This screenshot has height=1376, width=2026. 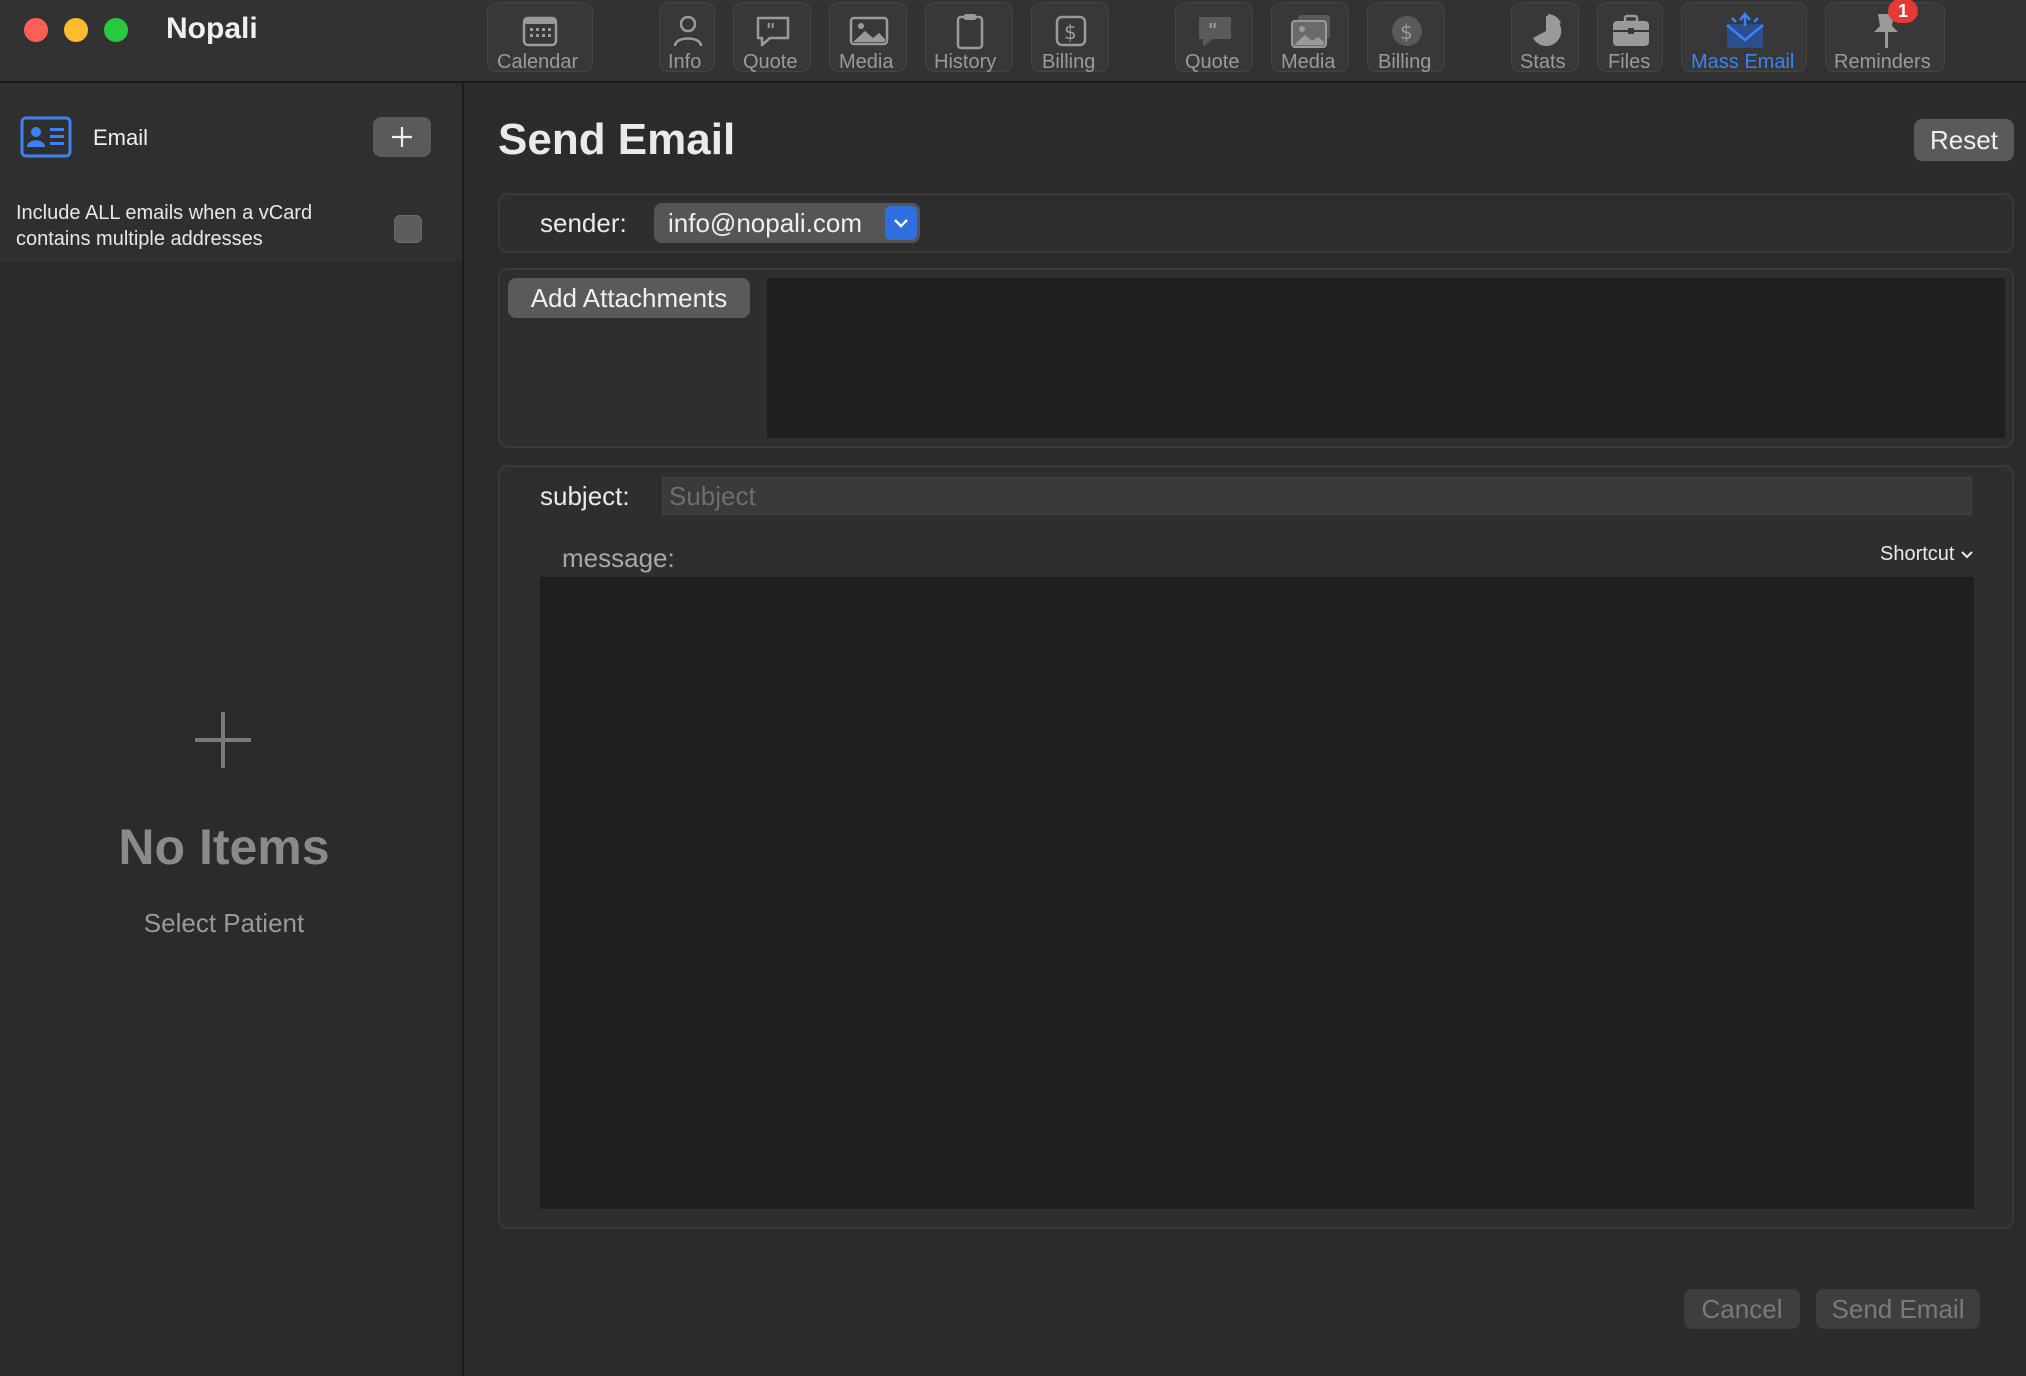 What do you see at coordinates (408, 229) in the screenshot?
I see `include-all-emails-checkbox` at bounding box center [408, 229].